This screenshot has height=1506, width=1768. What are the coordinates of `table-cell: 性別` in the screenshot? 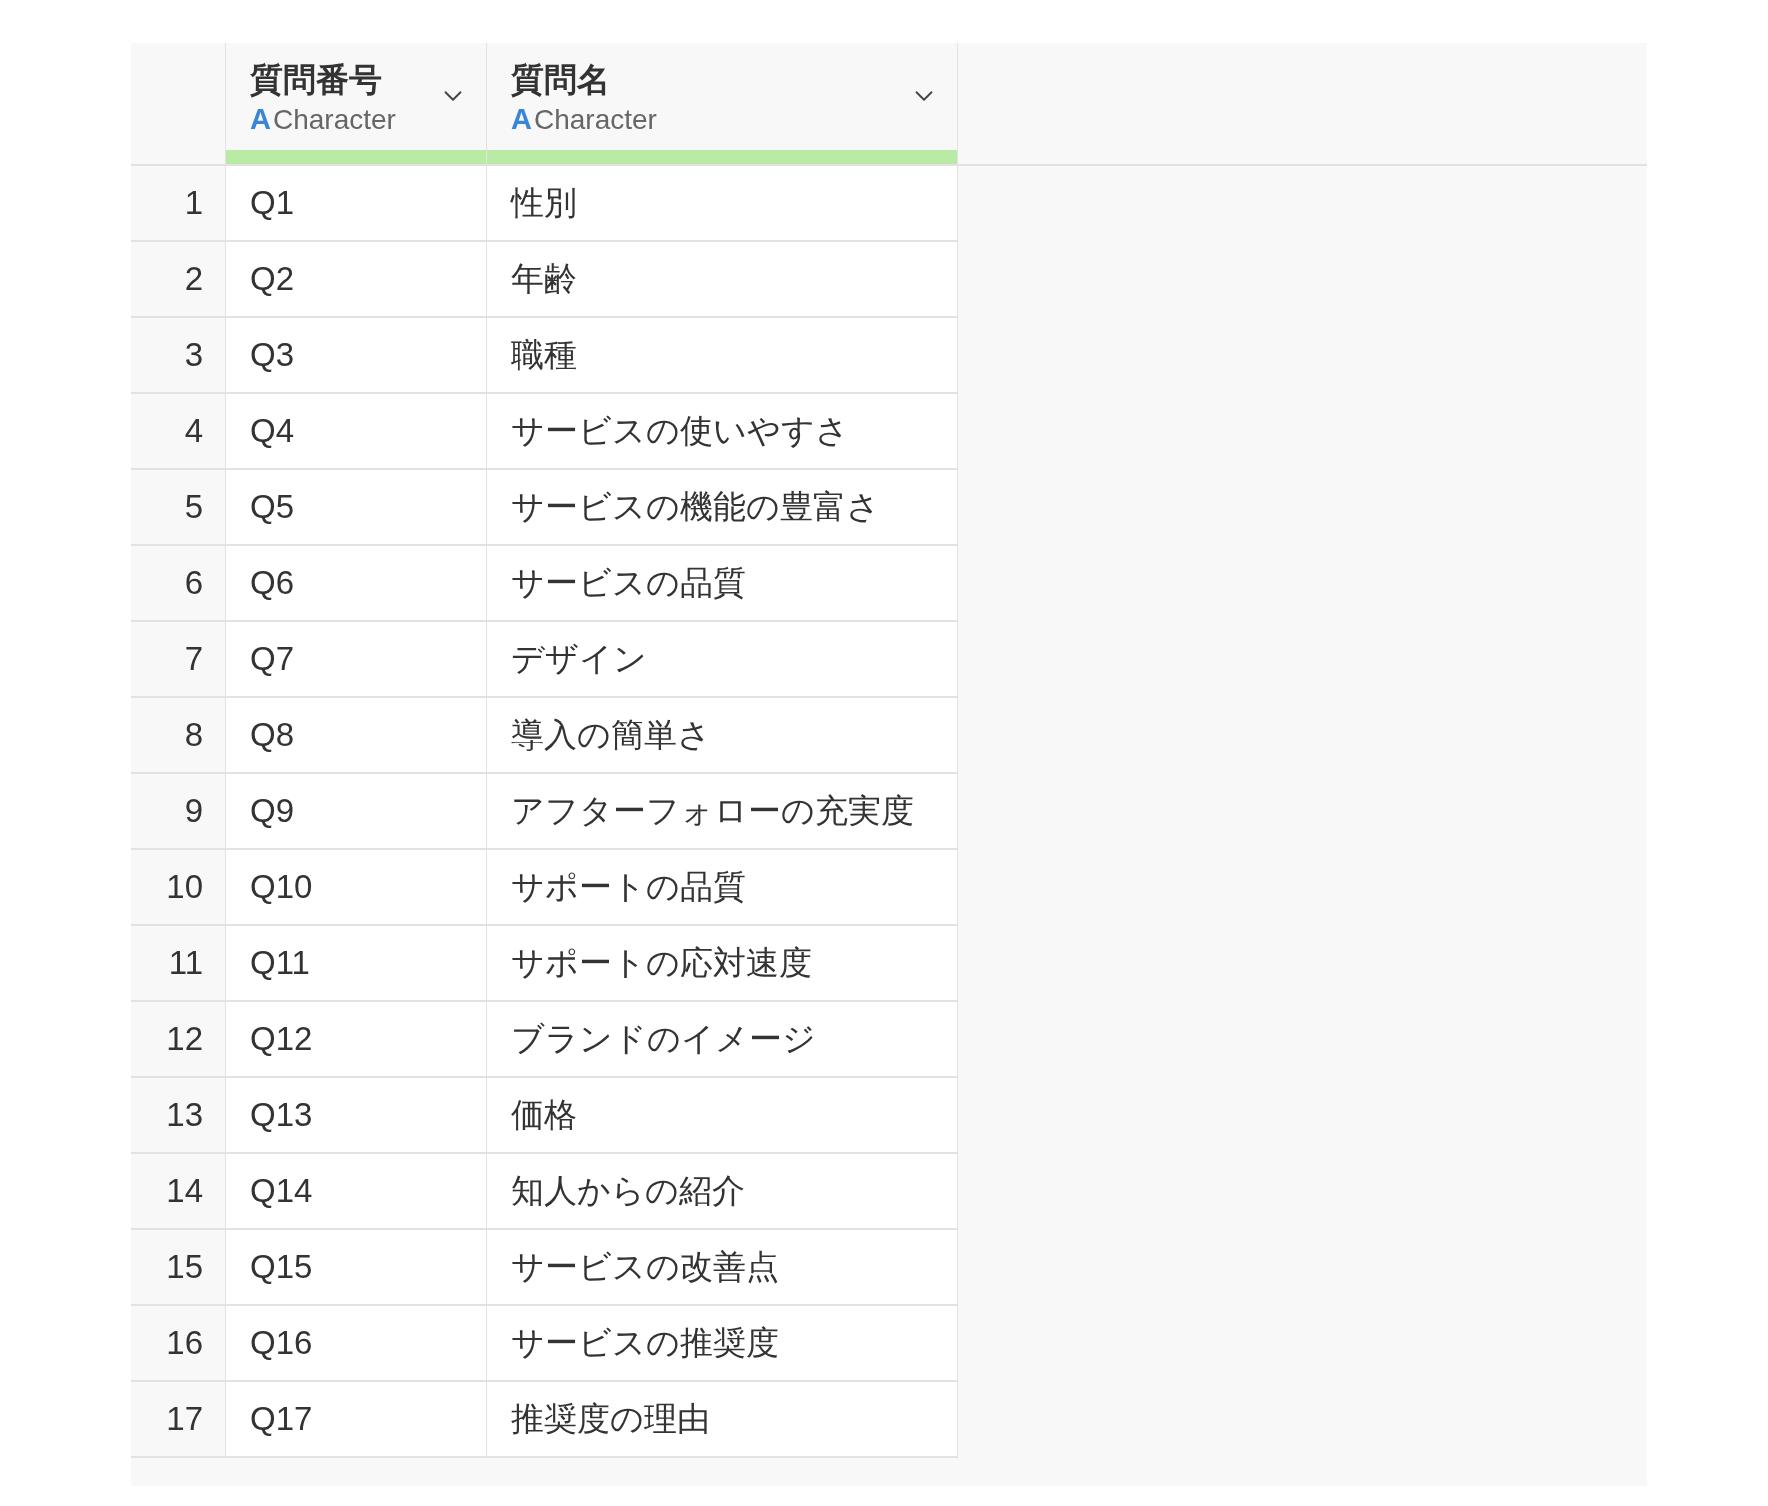 It's located at (722, 204).